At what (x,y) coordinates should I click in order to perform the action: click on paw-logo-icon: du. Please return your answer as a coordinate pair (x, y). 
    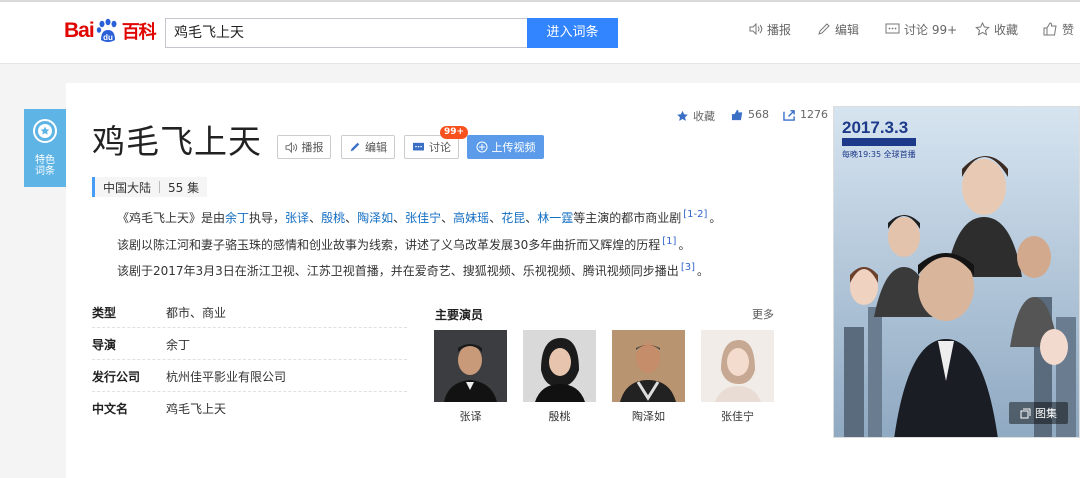
    Looking at the image, I should click on (108, 31).